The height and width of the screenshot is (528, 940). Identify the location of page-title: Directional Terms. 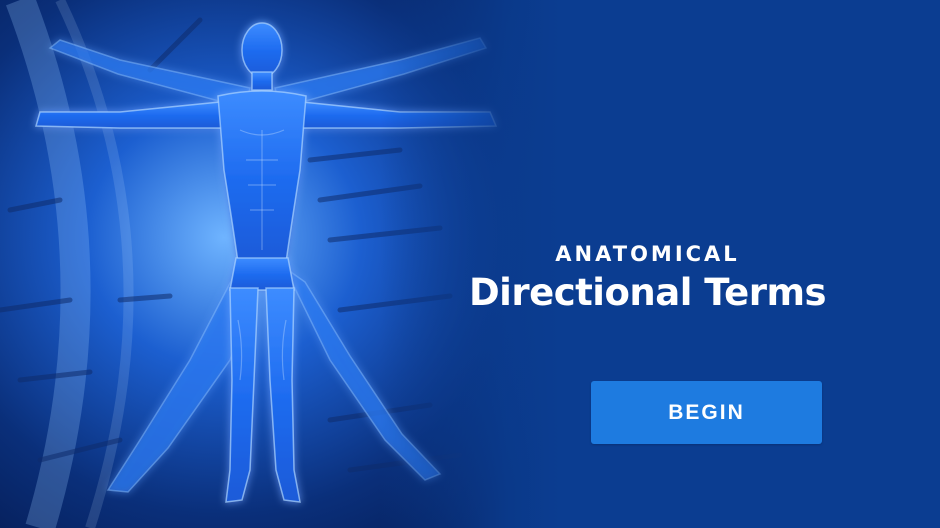
(647, 292).